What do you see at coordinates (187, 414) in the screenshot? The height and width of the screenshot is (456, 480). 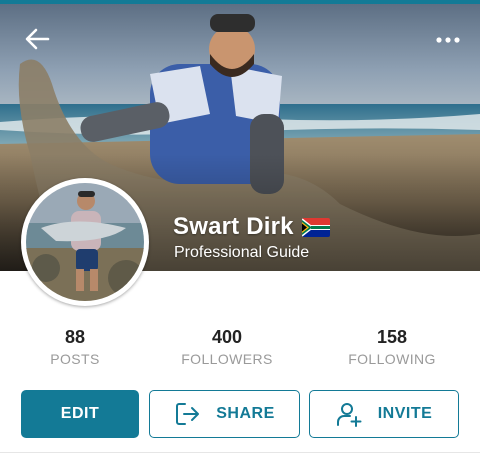 I see `share-exit-icon` at bounding box center [187, 414].